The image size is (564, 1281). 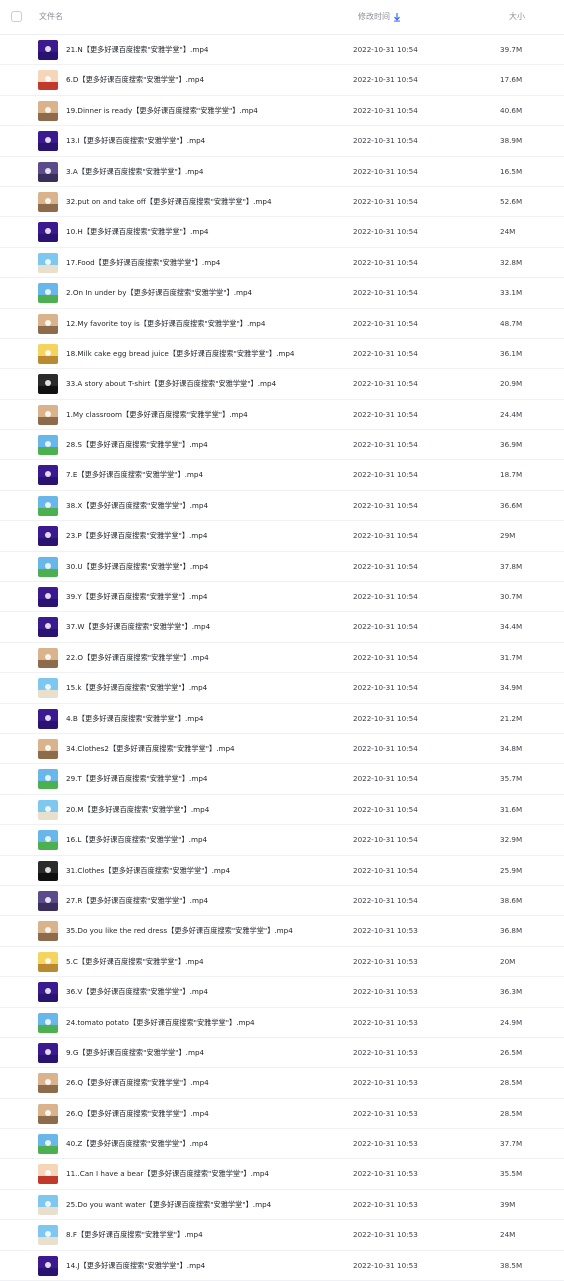 What do you see at coordinates (137, 445) in the screenshot?
I see `file-name: 28.S【更多好课百度搜索"安雅学堂"】.mp4` at bounding box center [137, 445].